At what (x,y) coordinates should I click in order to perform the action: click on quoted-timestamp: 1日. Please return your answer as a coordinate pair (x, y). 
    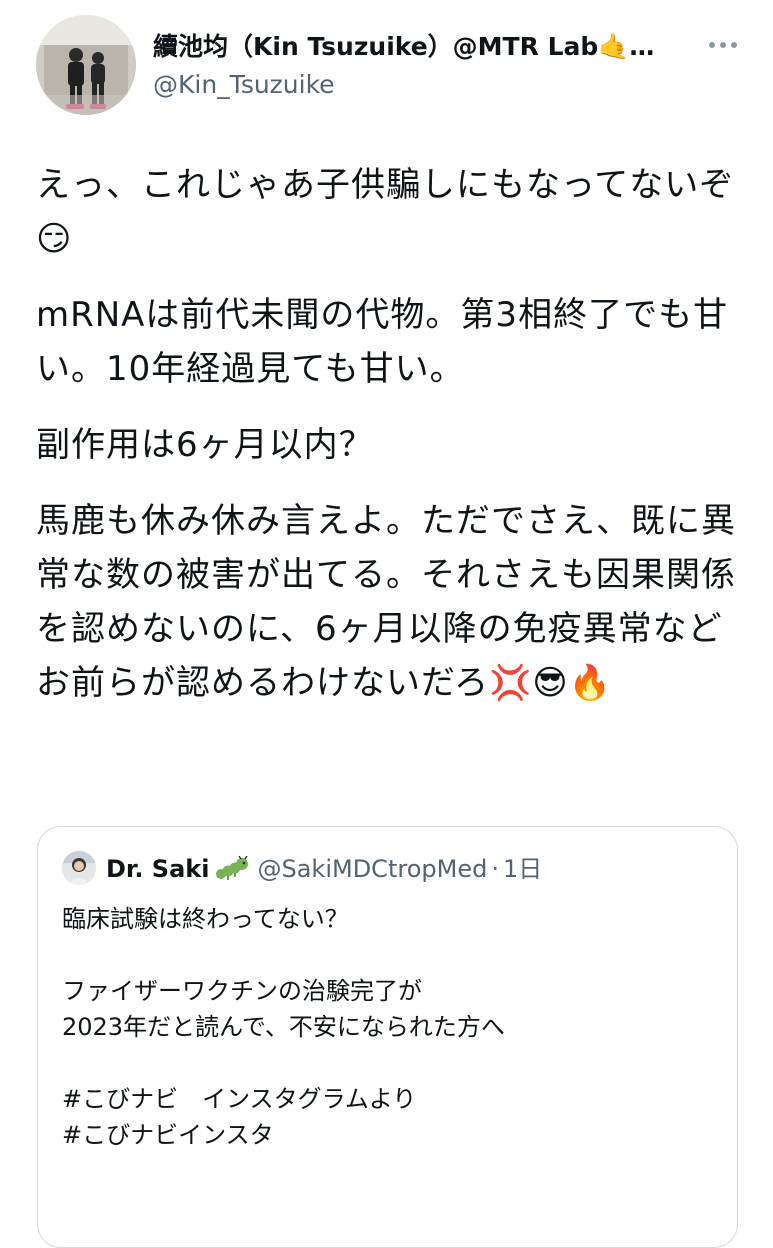
    Looking at the image, I should click on (522, 869).